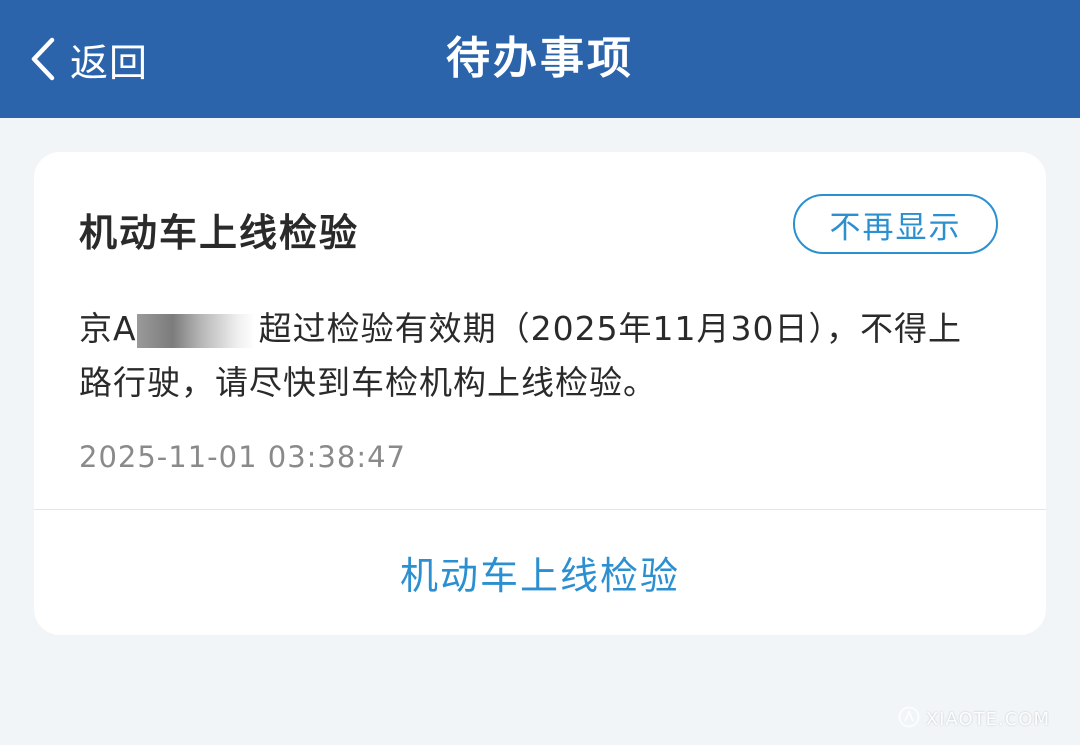 The width and height of the screenshot is (1080, 745). What do you see at coordinates (242, 457) in the screenshot?
I see `card-timestamp: 2025-11-01 03:38:47` at bounding box center [242, 457].